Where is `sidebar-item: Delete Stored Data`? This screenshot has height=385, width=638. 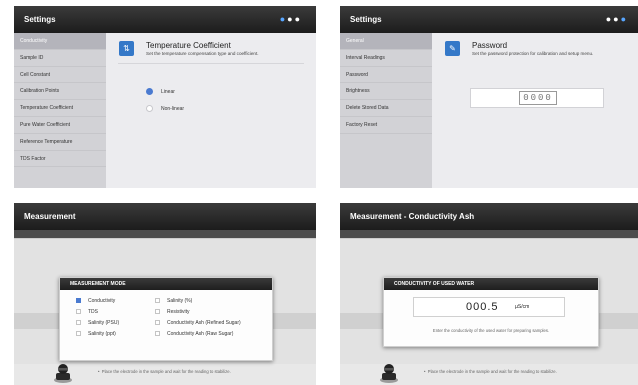
sidebar-item: Delete Stored Data is located at coordinates (386, 108).